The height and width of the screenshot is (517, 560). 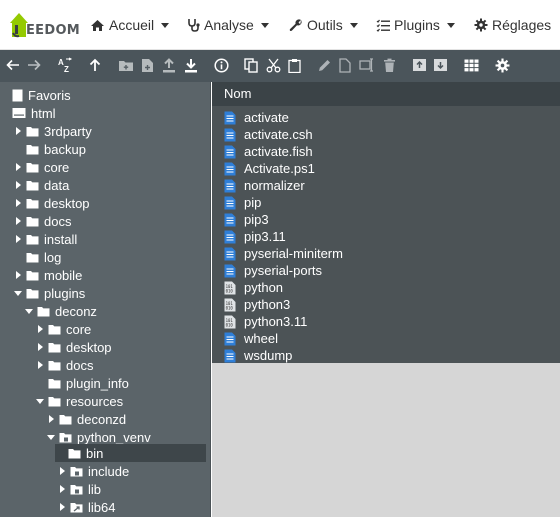 What do you see at coordinates (147, 65) in the screenshot?
I see `new-file-button` at bounding box center [147, 65].